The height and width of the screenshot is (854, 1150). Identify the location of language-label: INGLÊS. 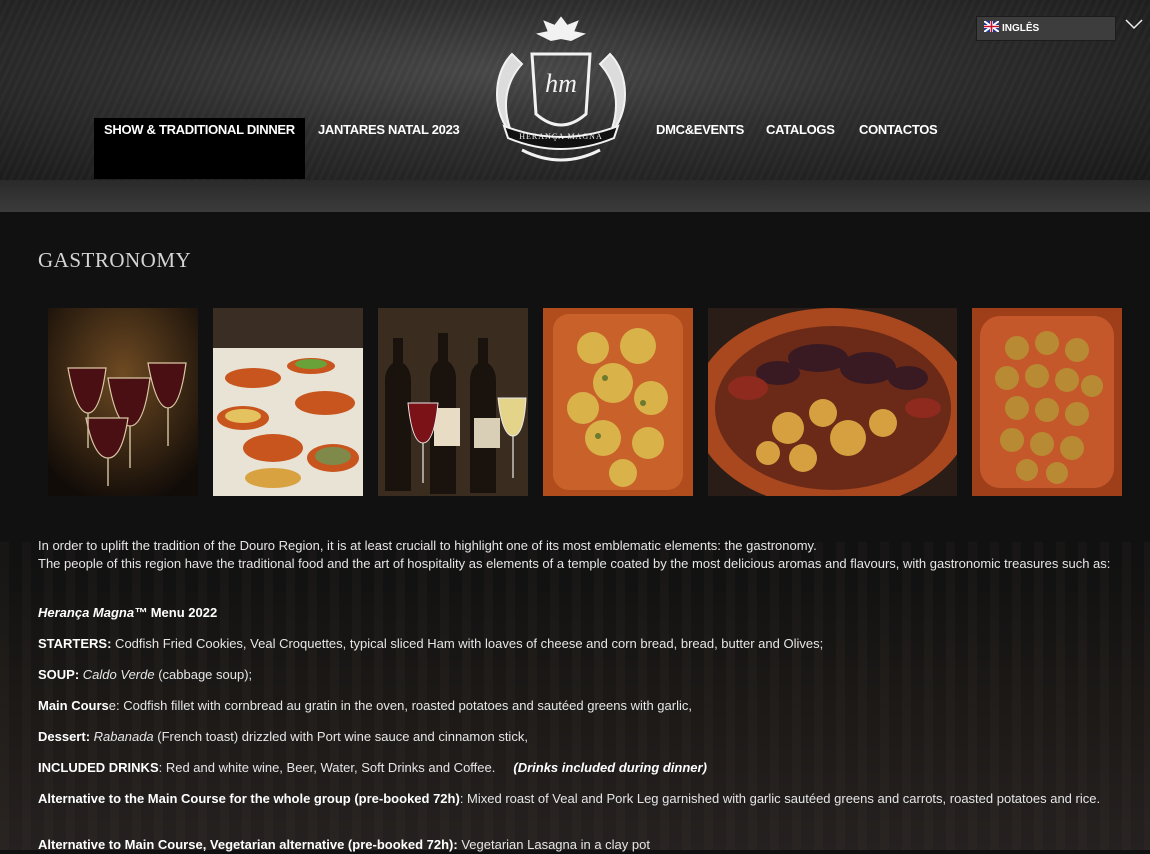
(1021, 28).